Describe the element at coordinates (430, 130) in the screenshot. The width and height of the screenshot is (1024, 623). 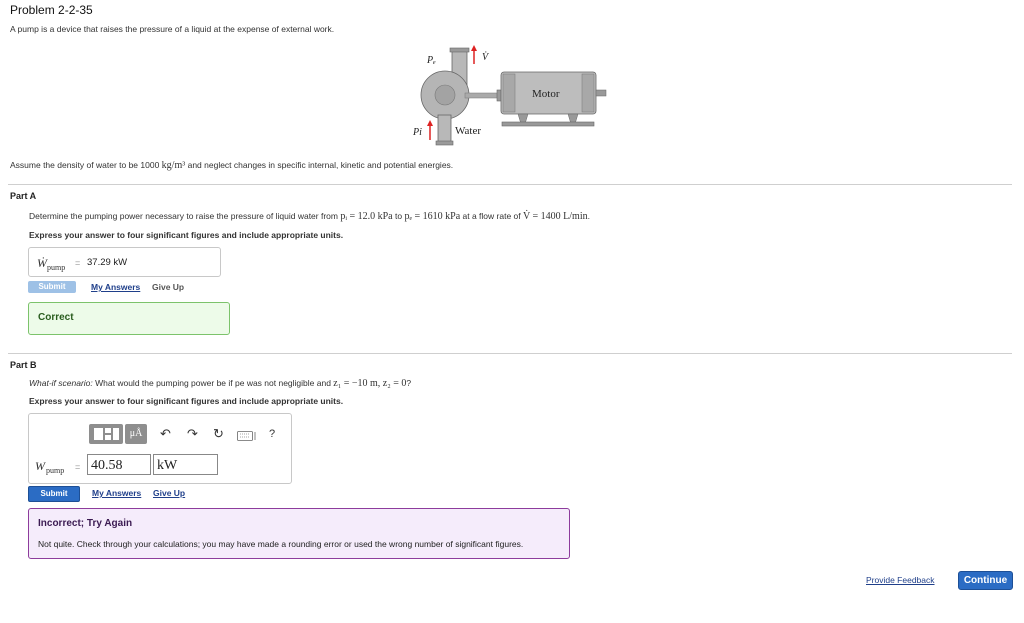
I see `inlet-arrow` at that location.